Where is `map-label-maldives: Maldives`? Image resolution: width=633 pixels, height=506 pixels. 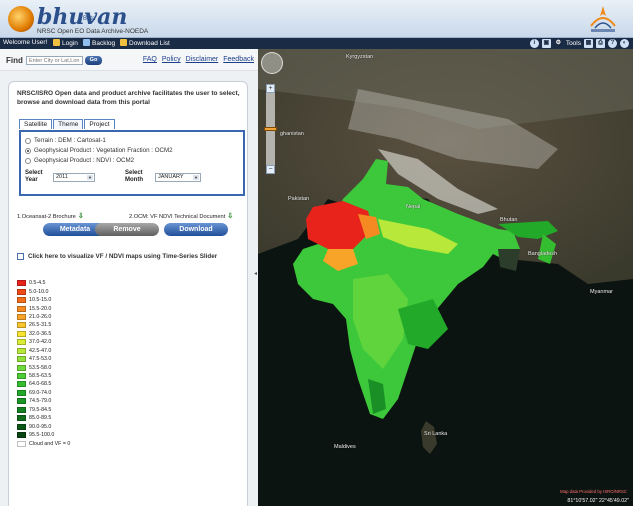 map-label-maldives: Maldives is located at coordinates (345, 447).